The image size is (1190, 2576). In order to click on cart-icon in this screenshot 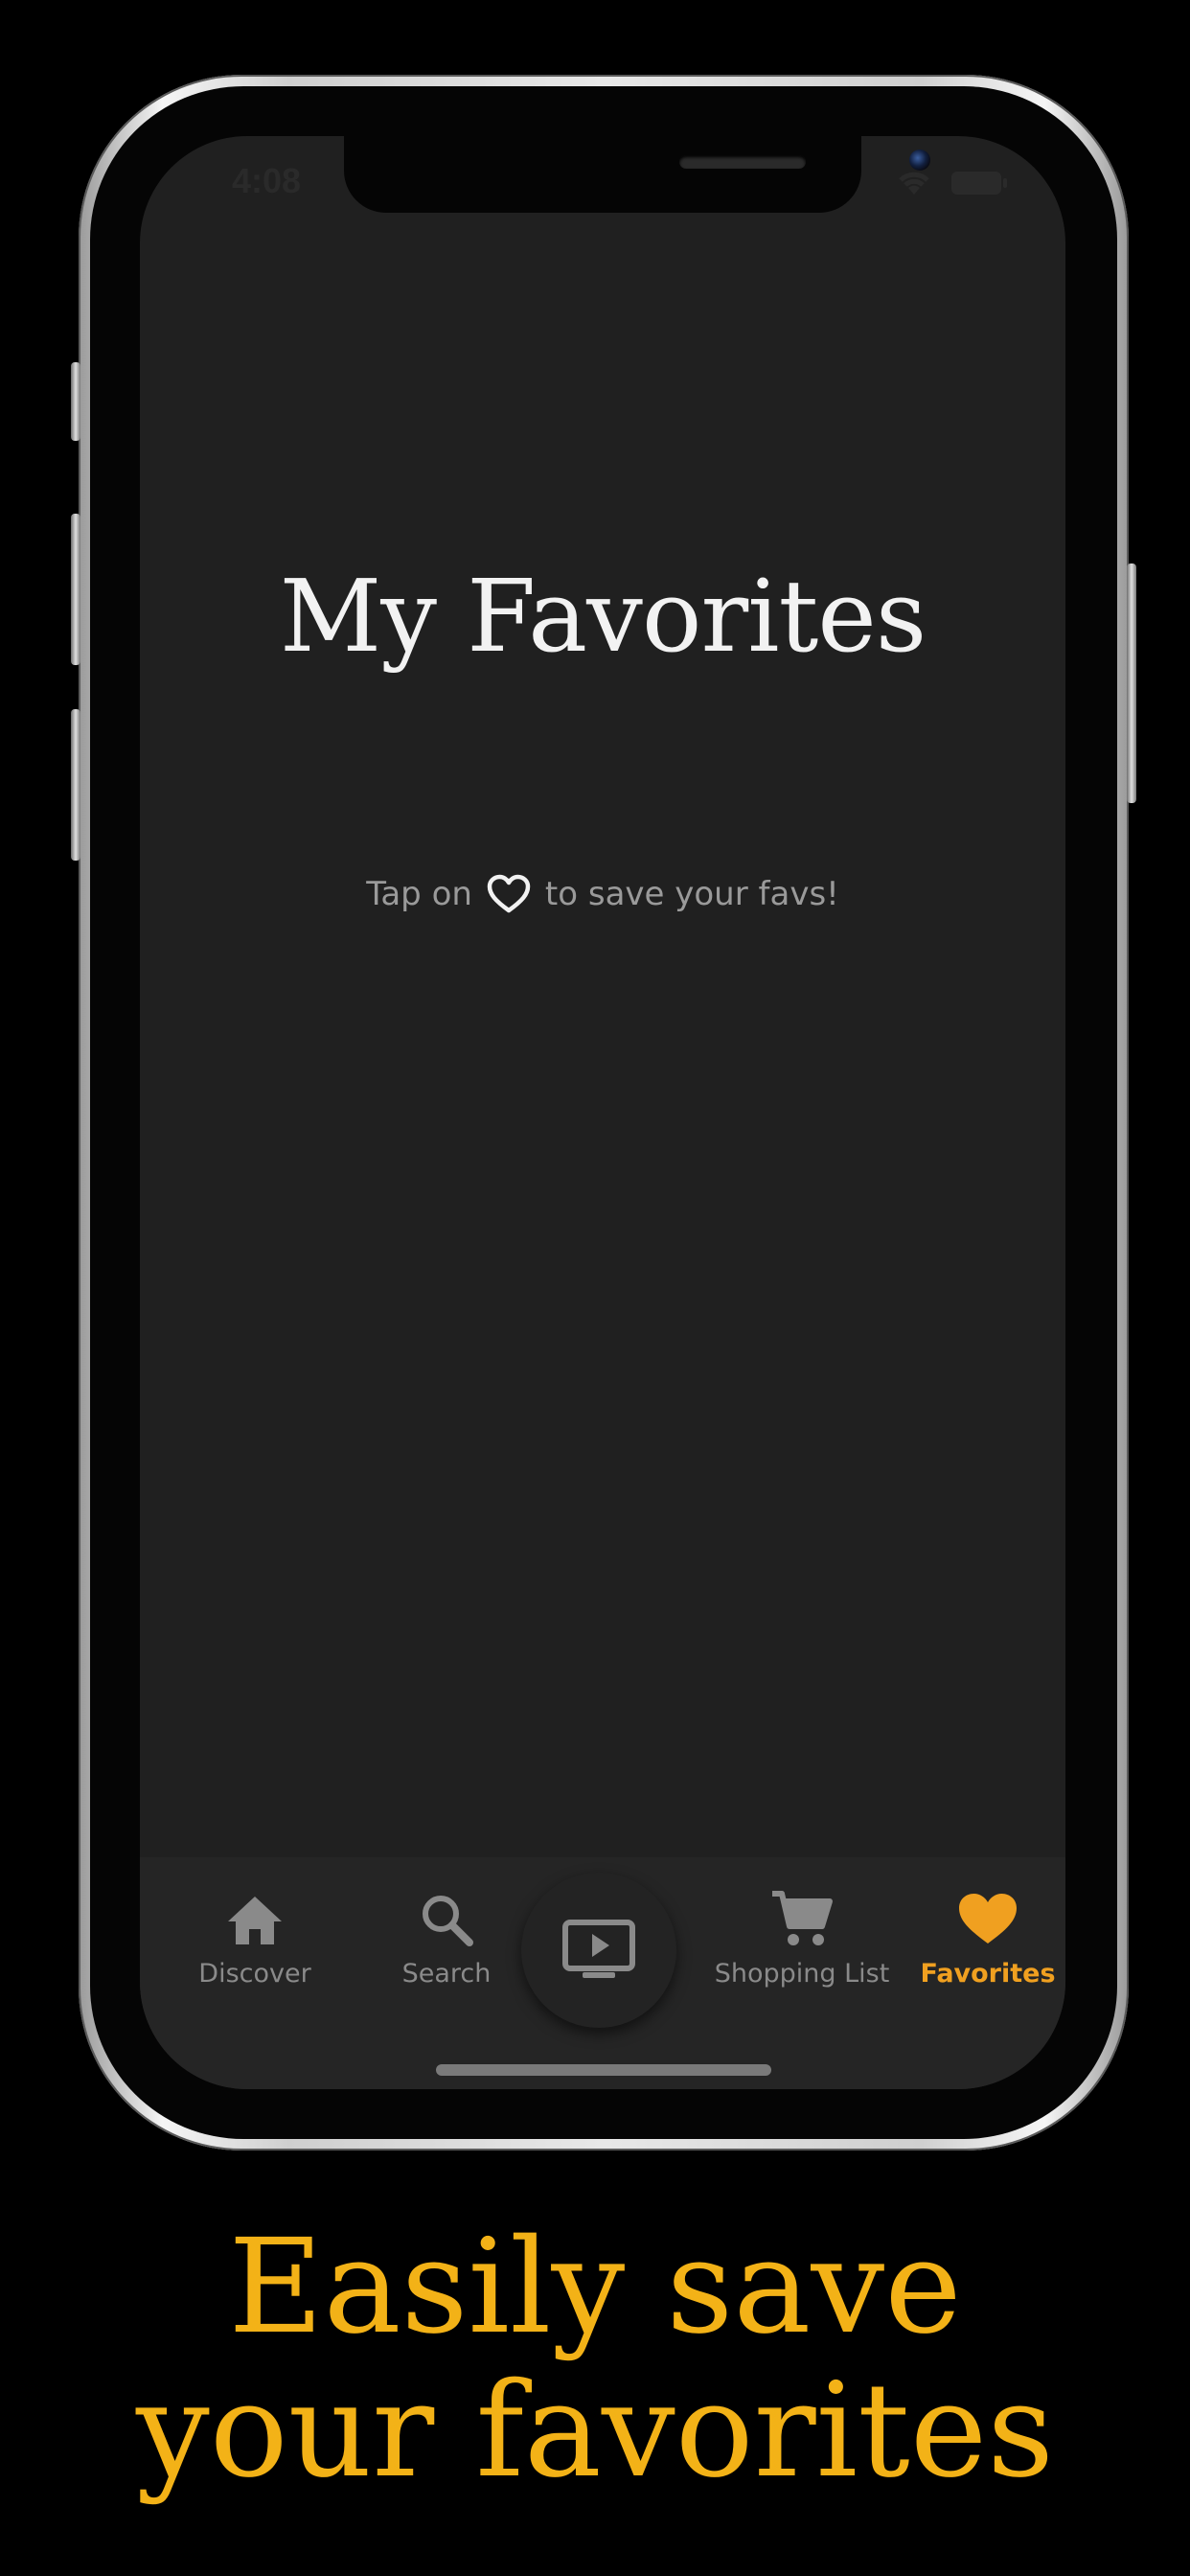, I will do `click(802, 1919)`.